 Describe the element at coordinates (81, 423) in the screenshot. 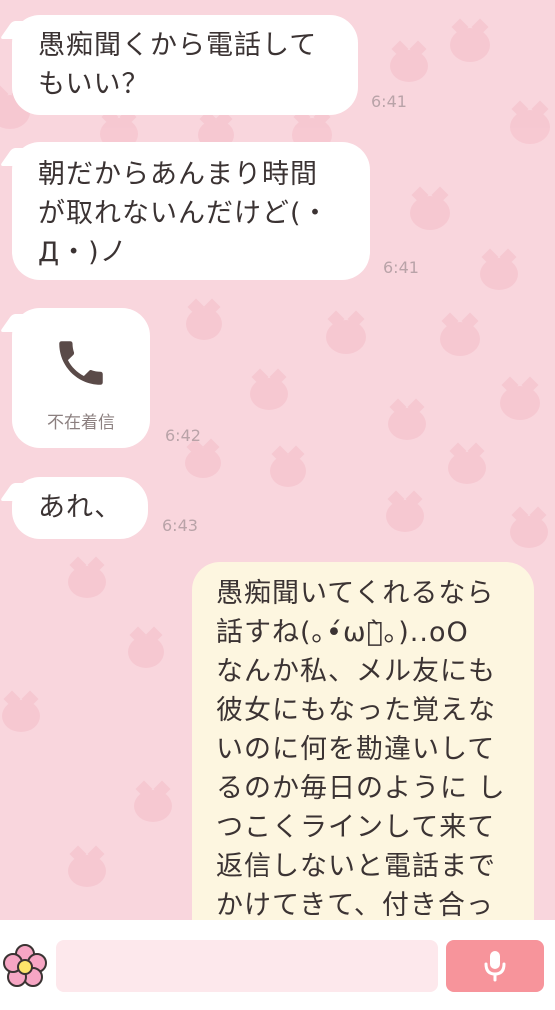

I see `missed-call-label: 不在着信` at that location.